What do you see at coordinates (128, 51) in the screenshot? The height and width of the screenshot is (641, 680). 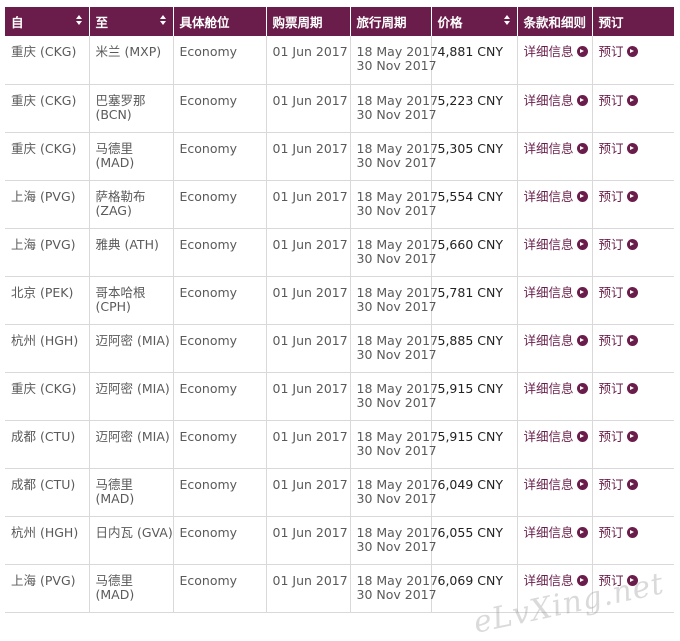 I see `destination-airport: 米兰 (MXP)` at bounding box center [128, 51].